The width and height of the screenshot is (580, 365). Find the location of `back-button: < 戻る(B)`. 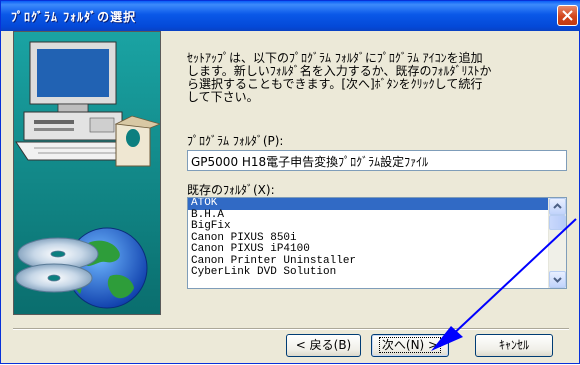

back-button: < 戻る(B) is located at coordinates (323, 345).